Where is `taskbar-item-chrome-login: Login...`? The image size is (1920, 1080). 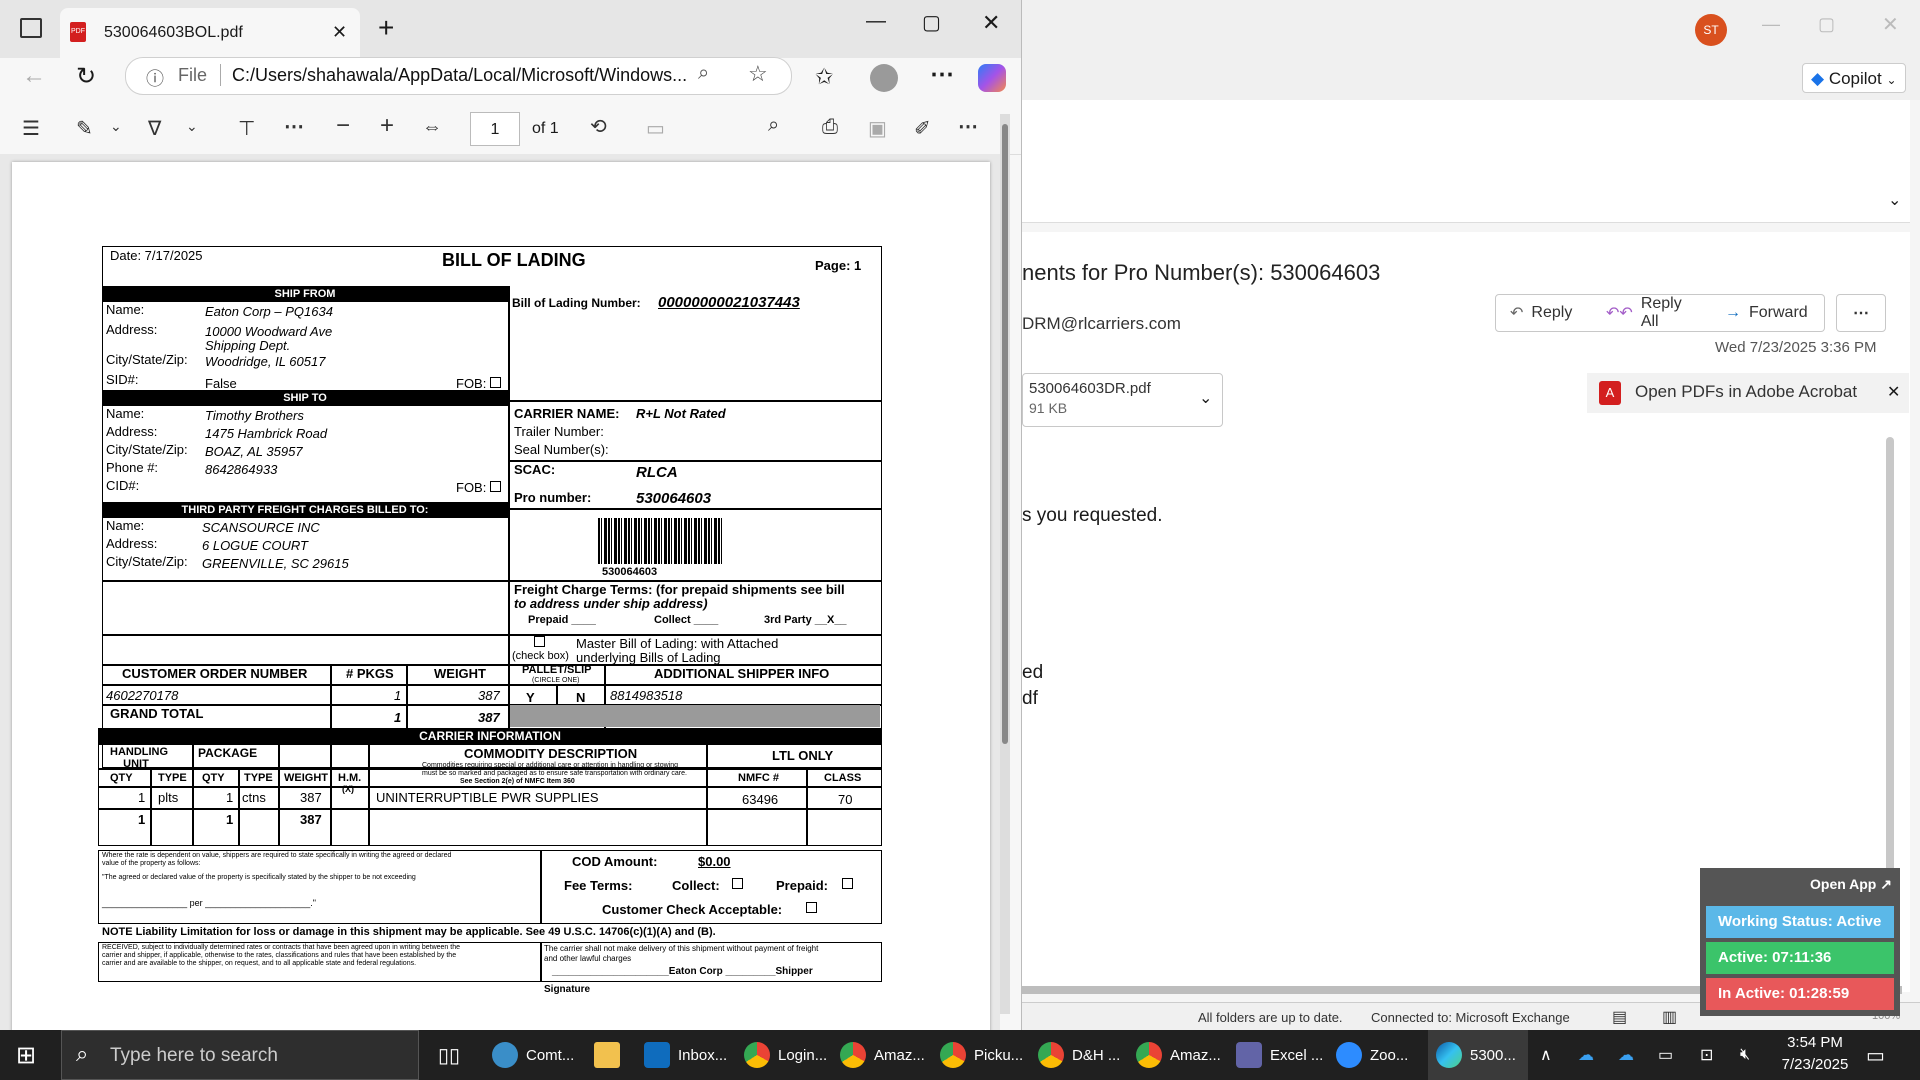 taskbar-item-chrome-login: Login... is located at coordinates (785, 1055).